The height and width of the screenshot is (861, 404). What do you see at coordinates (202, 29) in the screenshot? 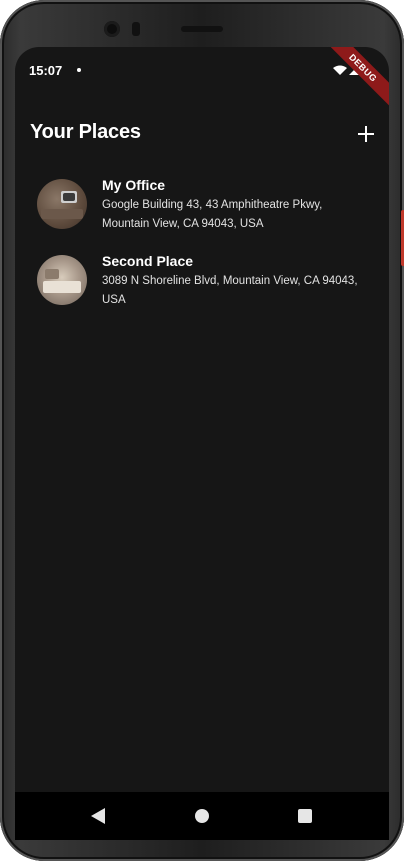
I see `earpiece-speaker` at bounding box center [202, 29].